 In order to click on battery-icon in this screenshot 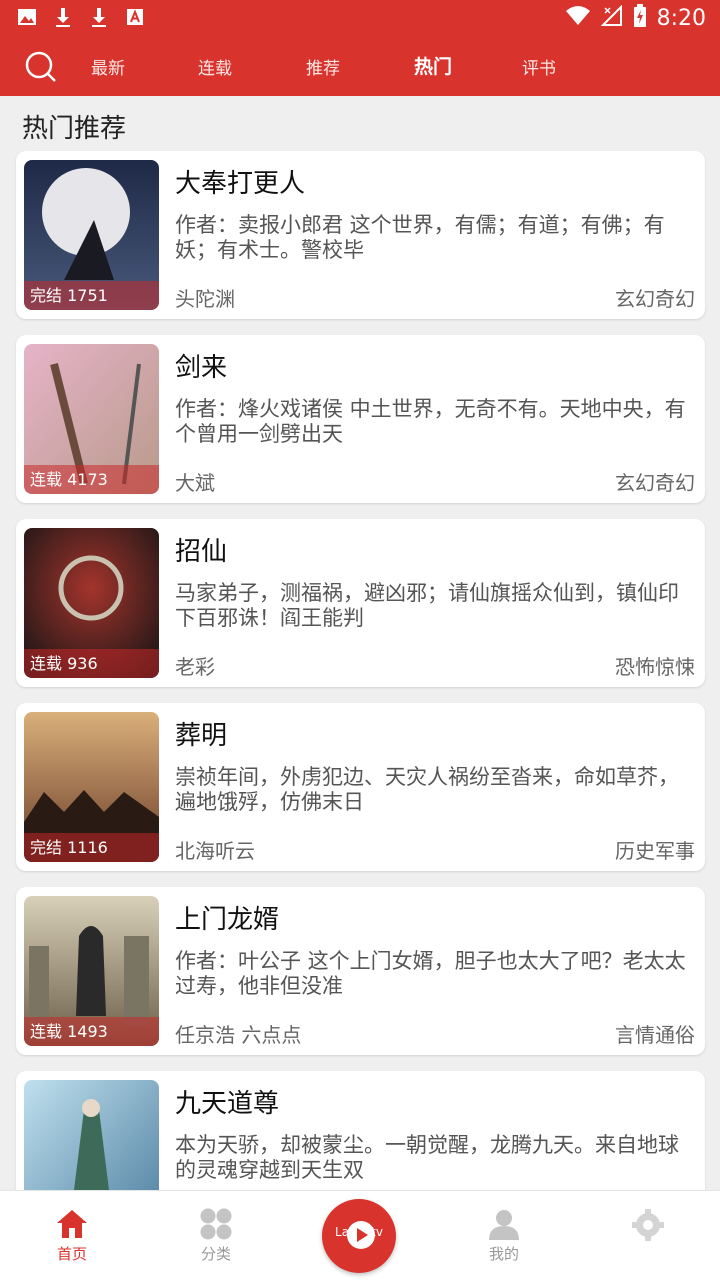, I will do `click(640, 18)`.